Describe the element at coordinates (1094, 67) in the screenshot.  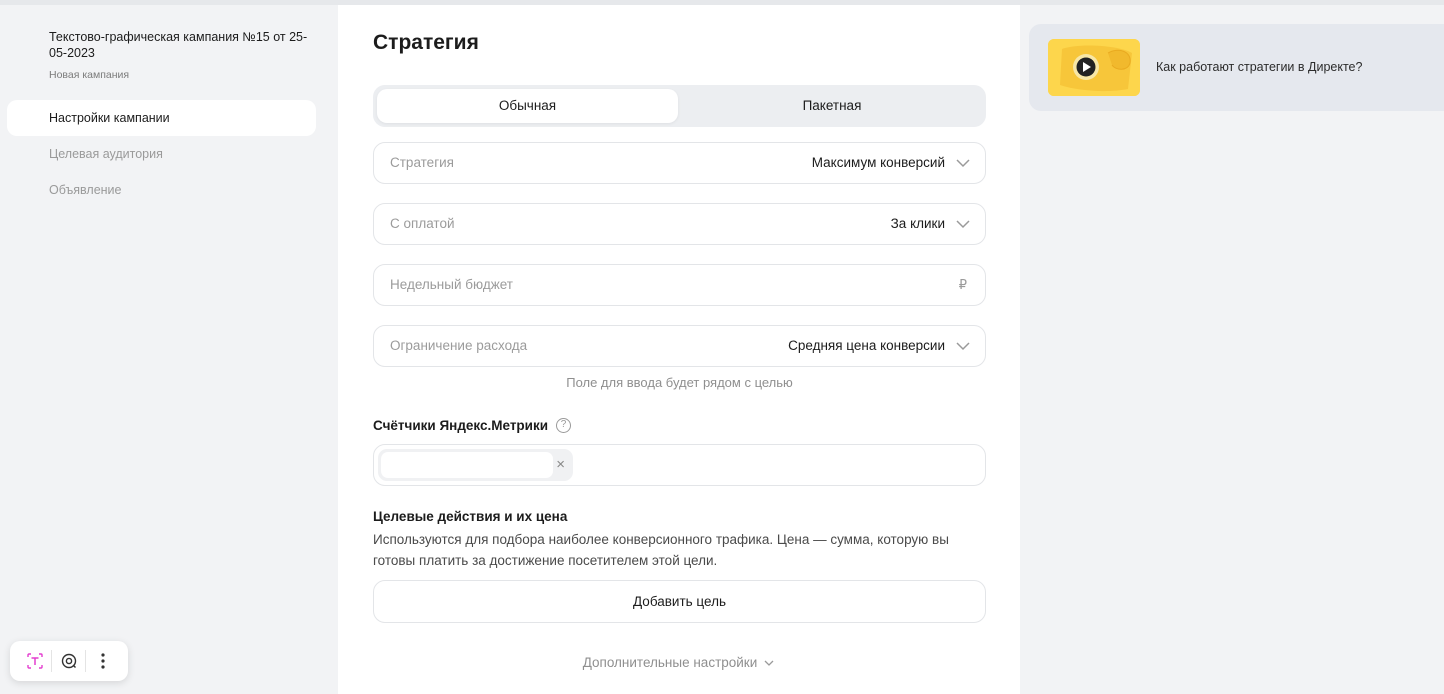
I see `video-thumbnail` at that location.